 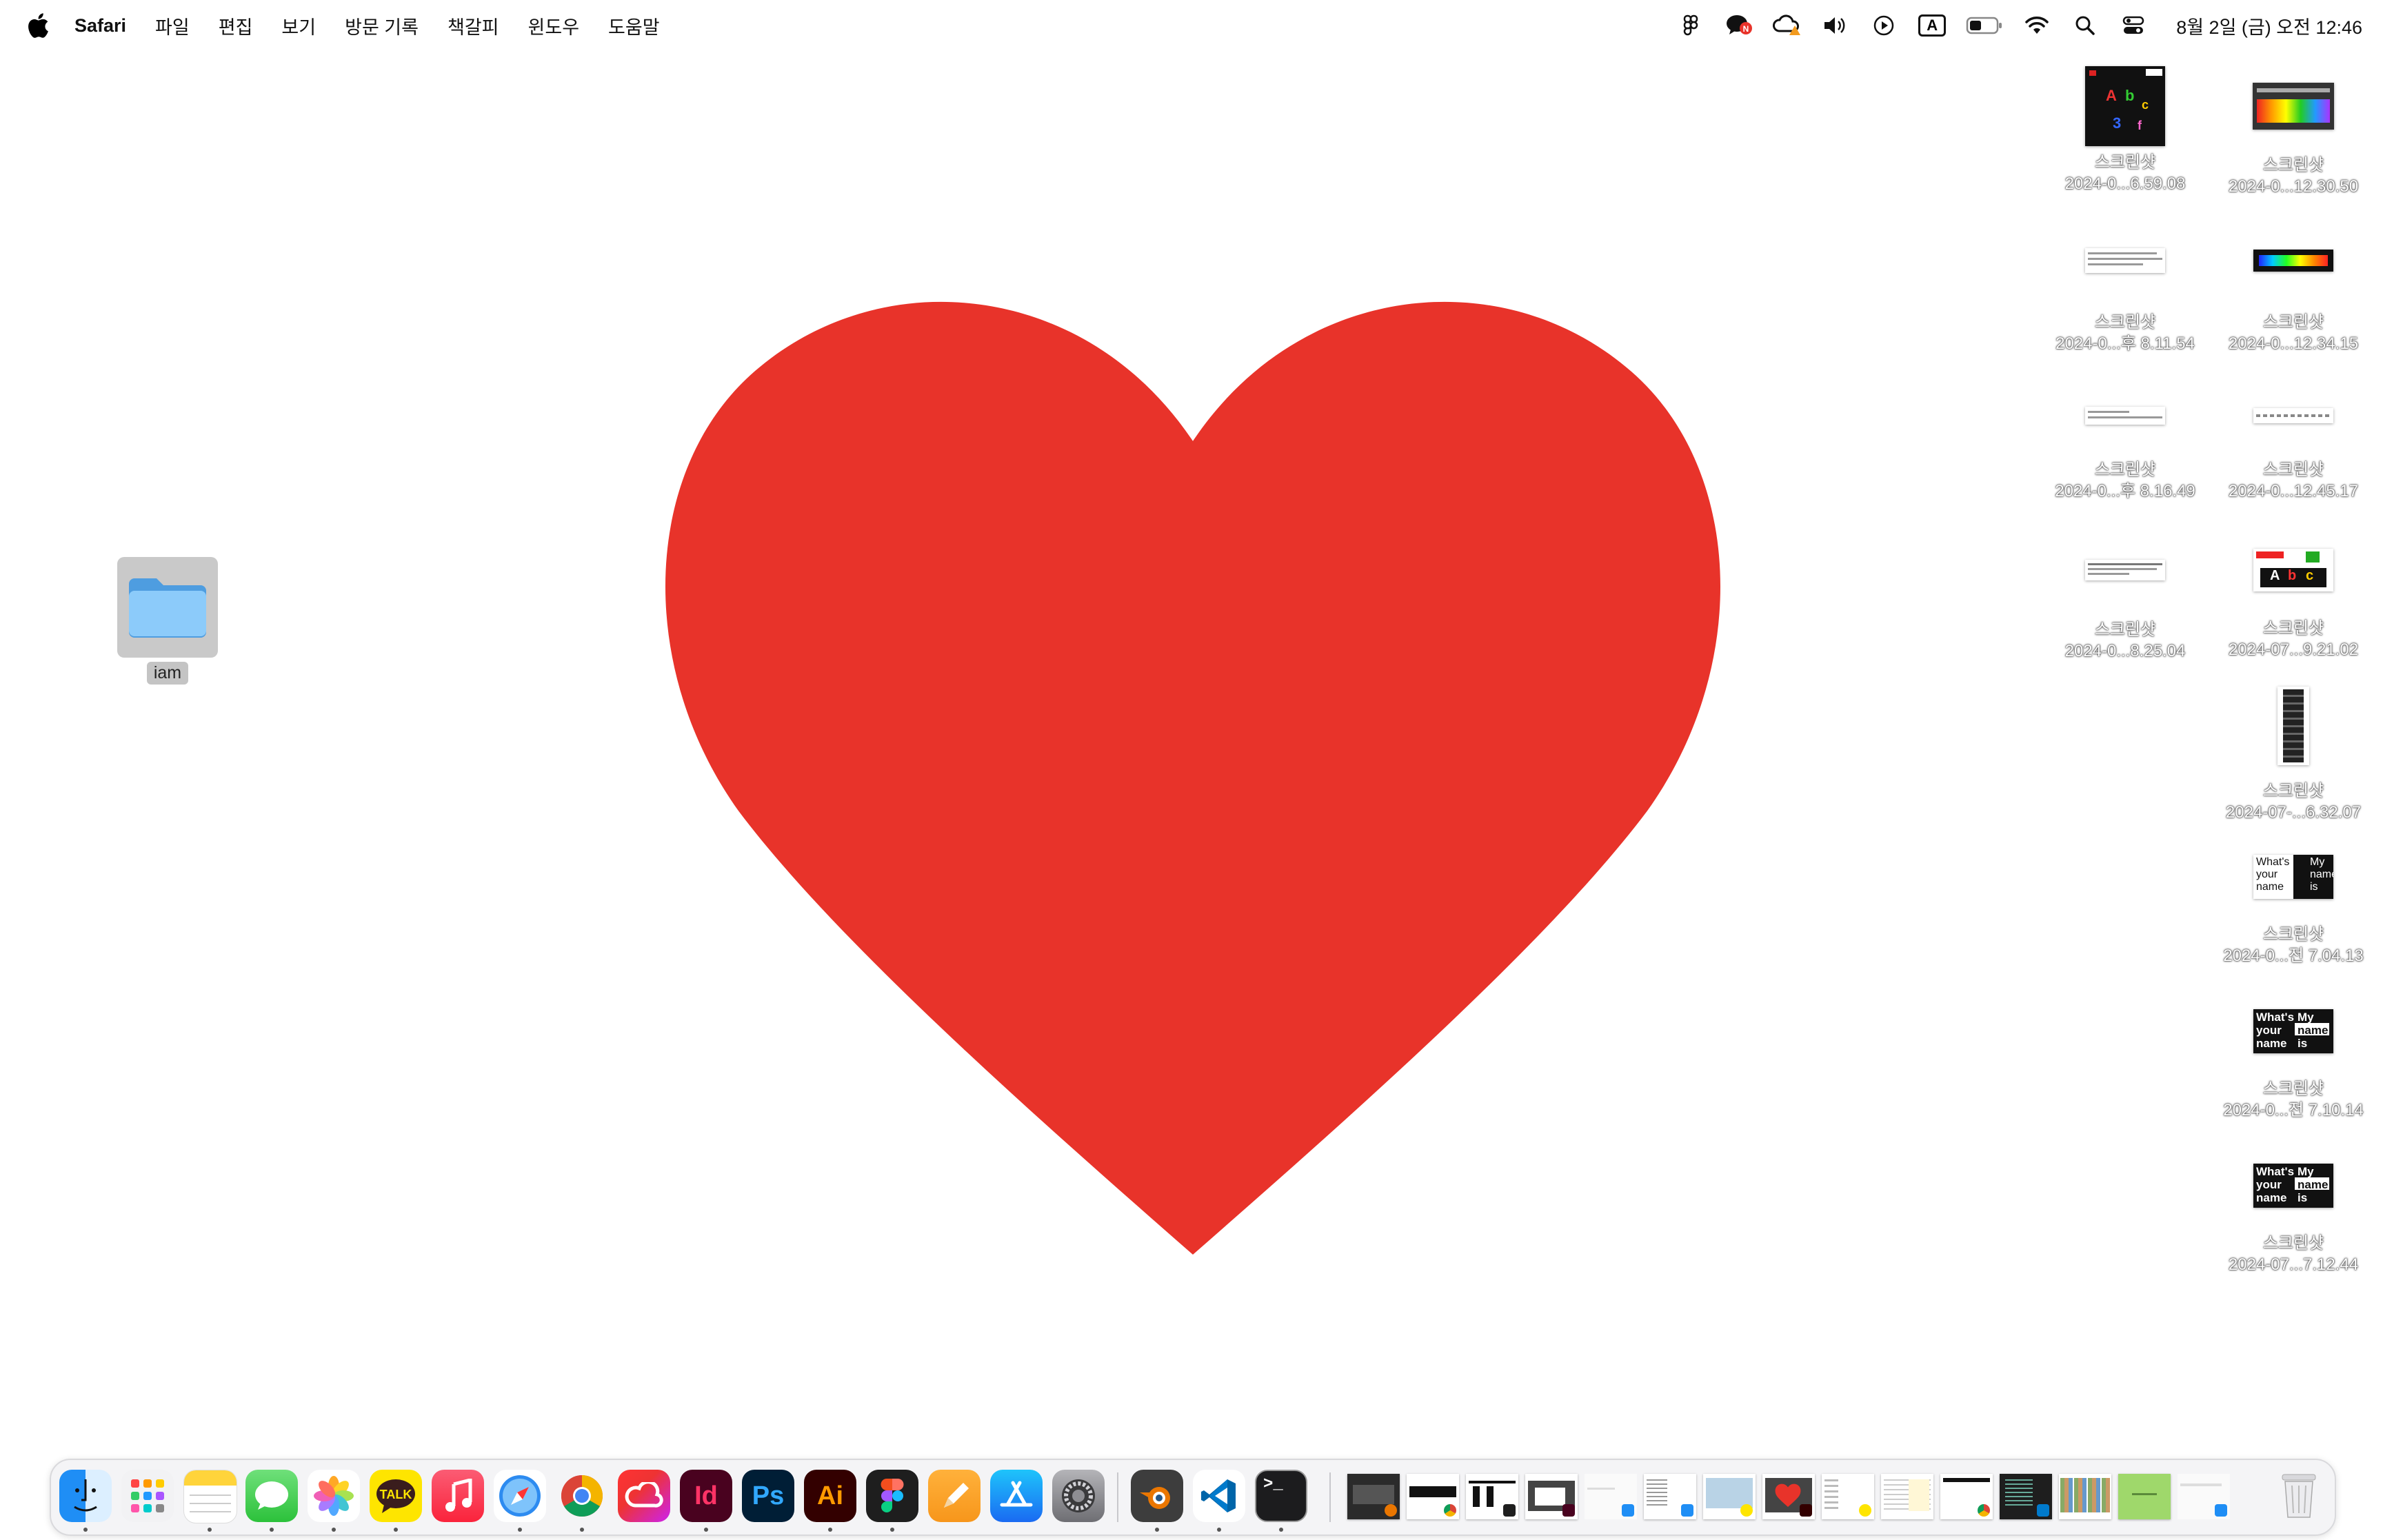 I want to click on illustrator-window-thumb, so click(x=1788, y=1496).